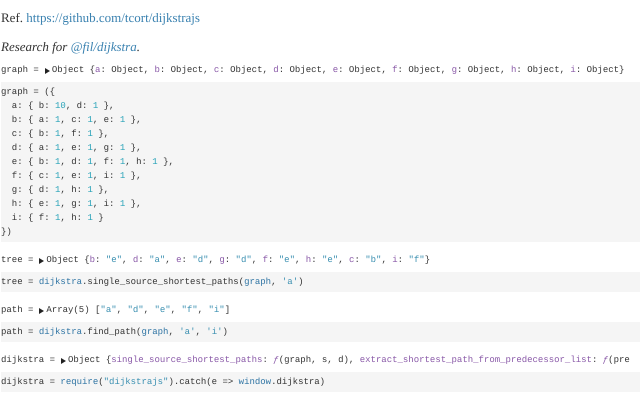  I want to click on link: https://github.com/tcort/dijkstrajs, so click(113, 17).